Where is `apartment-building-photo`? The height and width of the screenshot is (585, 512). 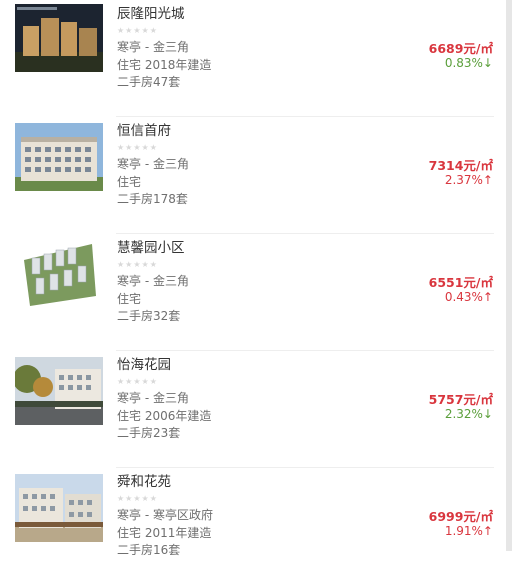 apartment-building-photo is located at coordinates (59, 157).